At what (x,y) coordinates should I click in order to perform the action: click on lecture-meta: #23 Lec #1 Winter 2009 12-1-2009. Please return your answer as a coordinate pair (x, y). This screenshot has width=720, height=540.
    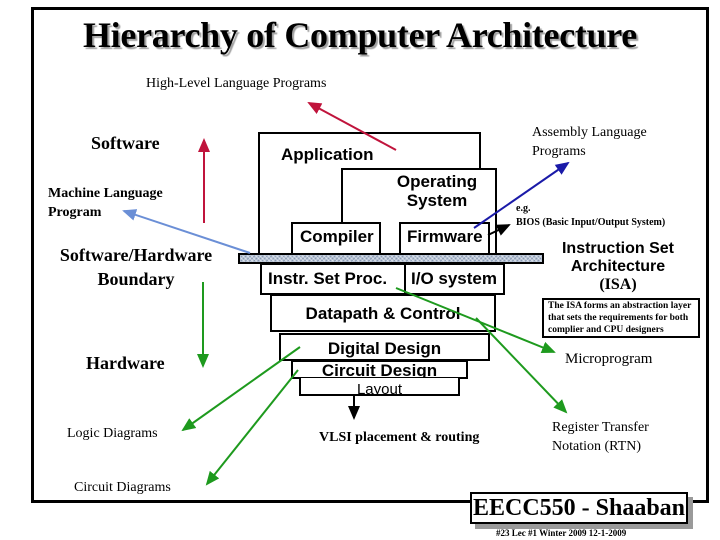
    Looking at the image, I should click on (561, 533).